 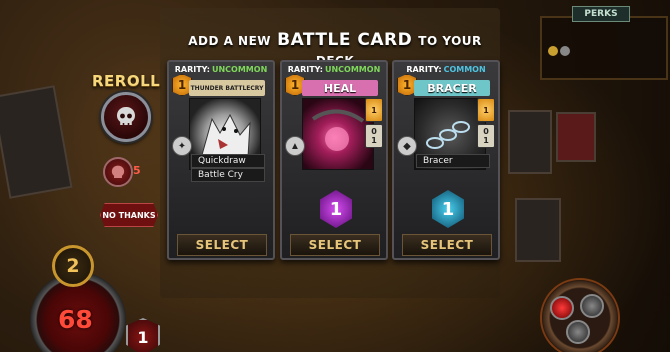 What do you see at coordinates (562, 308) in the screenshot?
I see `red-orb-icon` at bounding box center [562, 308].